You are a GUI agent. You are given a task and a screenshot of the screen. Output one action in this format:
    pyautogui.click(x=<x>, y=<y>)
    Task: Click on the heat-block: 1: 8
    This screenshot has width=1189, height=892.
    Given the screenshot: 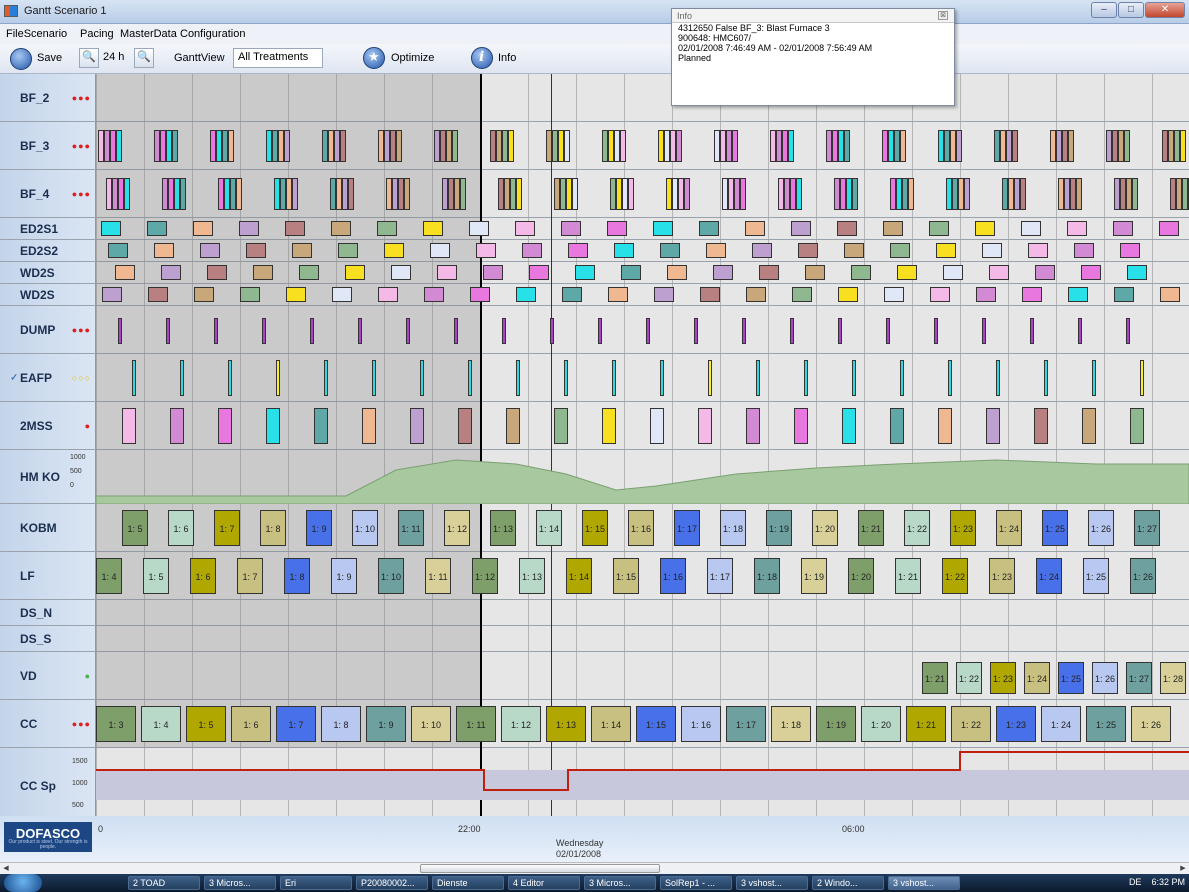 What is the action you would take?
    pyautogui.click(x=273, y=528)
    